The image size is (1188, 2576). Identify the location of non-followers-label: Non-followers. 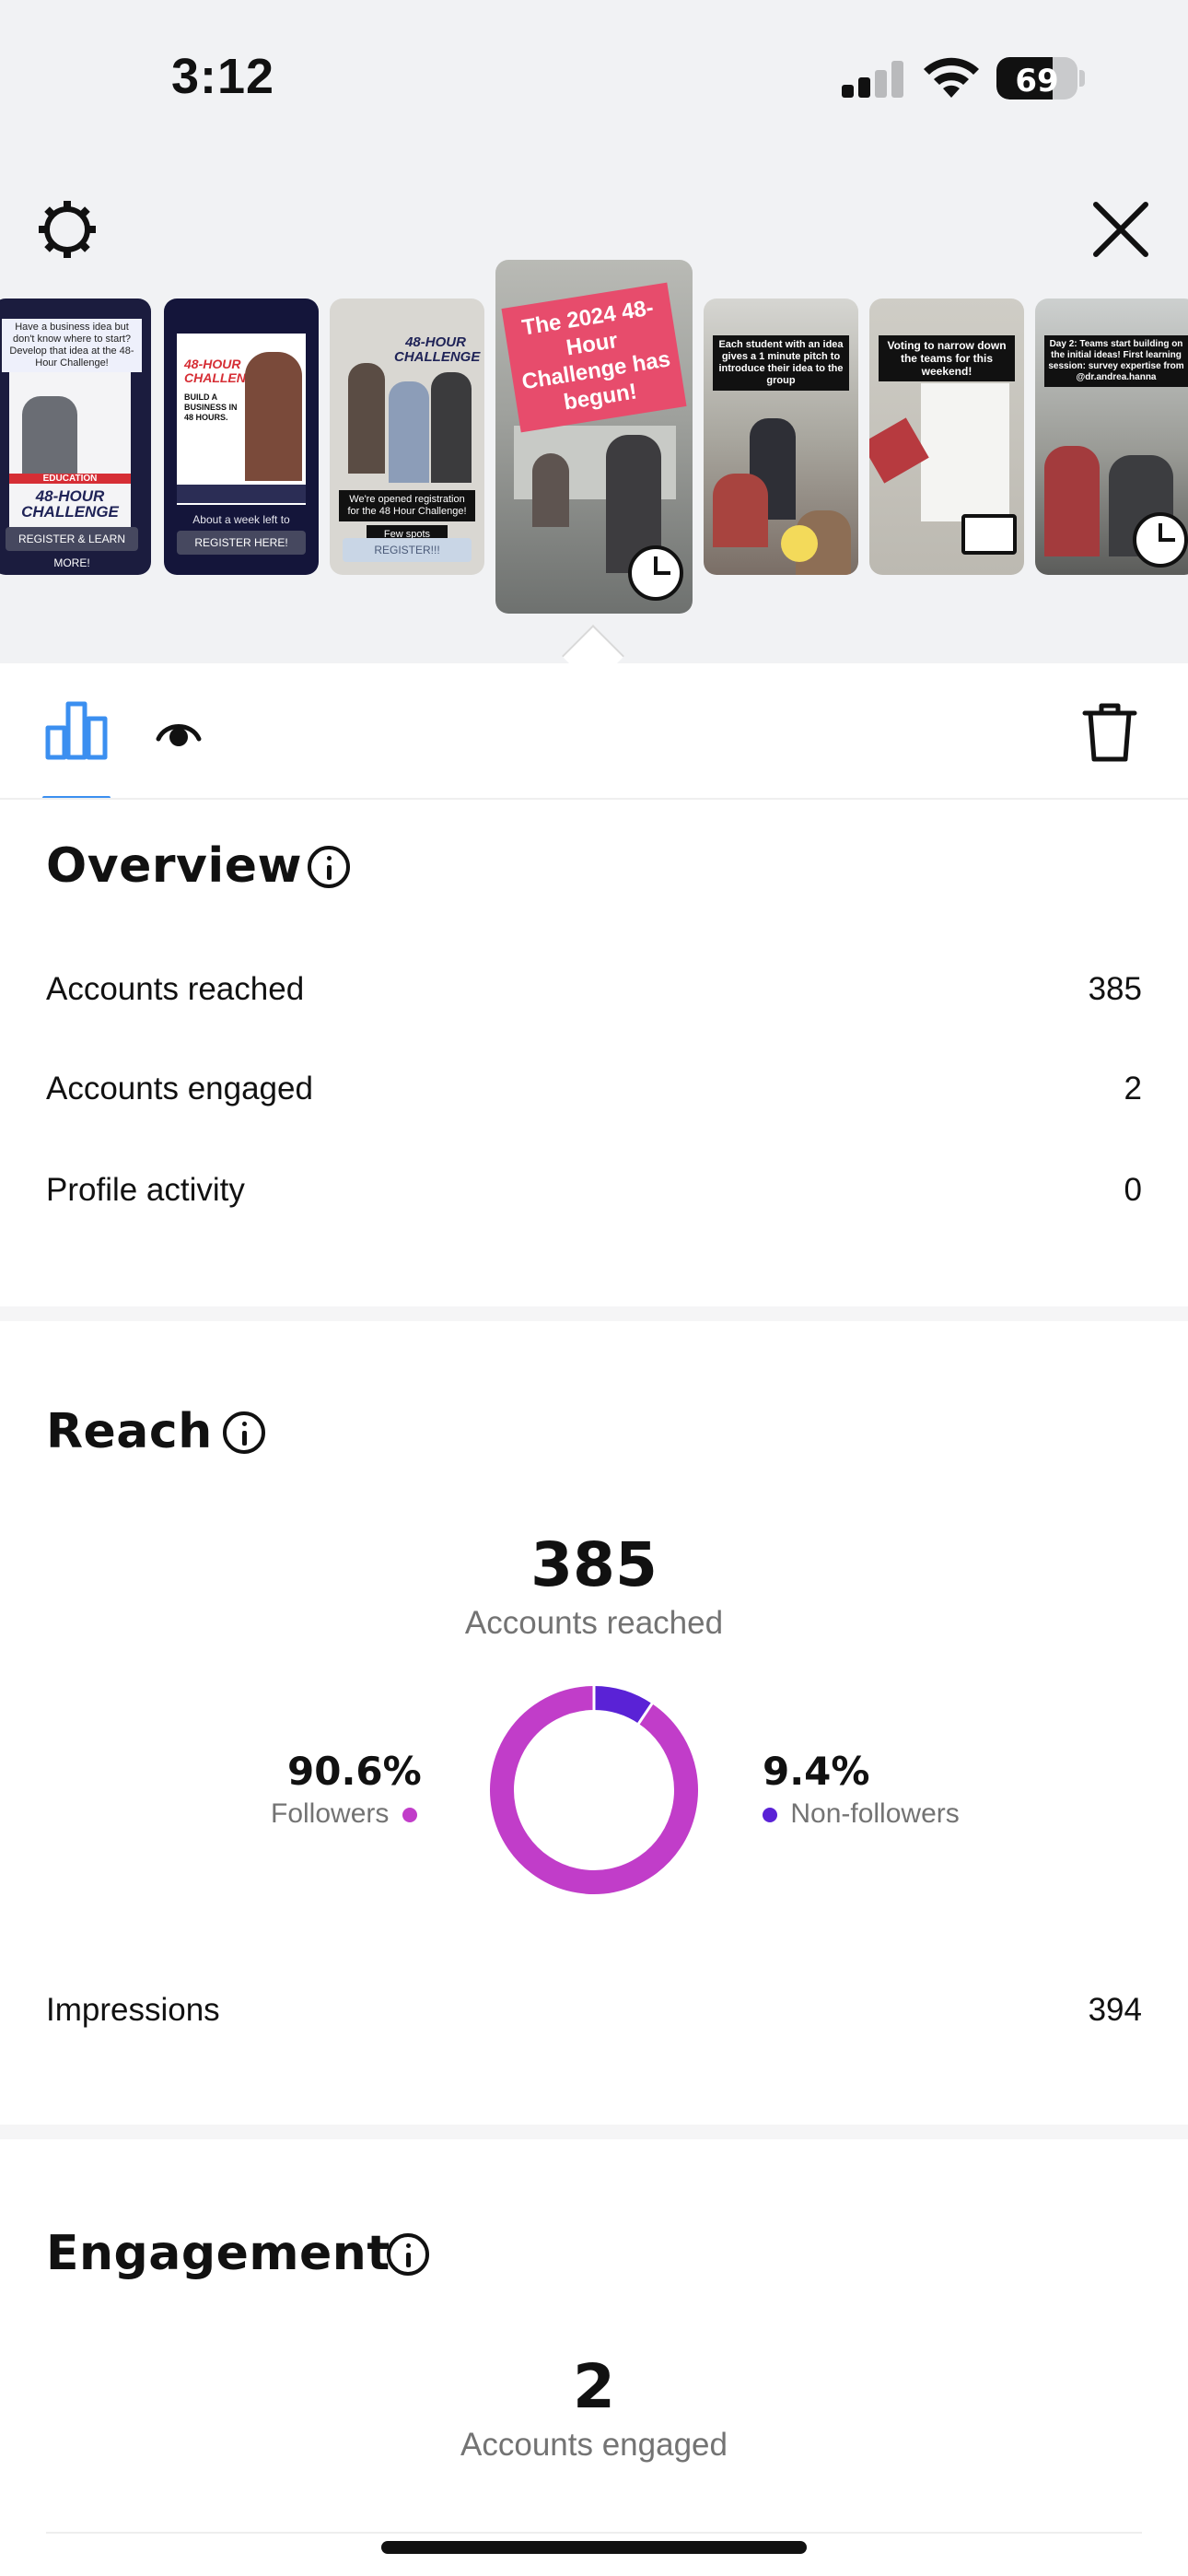
(875, 1813).